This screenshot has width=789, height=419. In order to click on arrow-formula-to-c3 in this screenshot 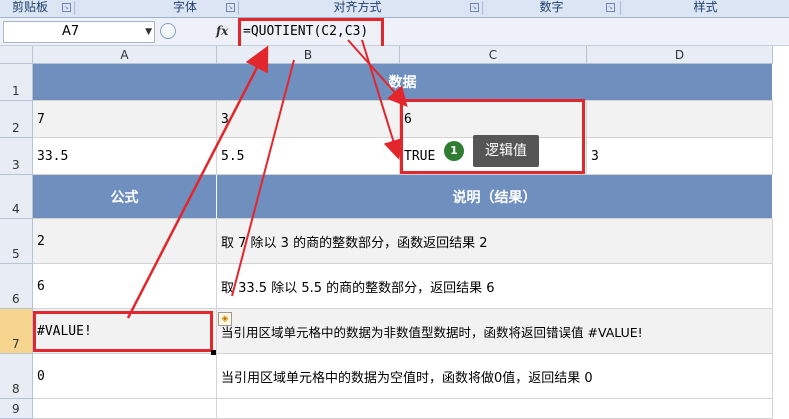, I will do `click(382, 99)`.